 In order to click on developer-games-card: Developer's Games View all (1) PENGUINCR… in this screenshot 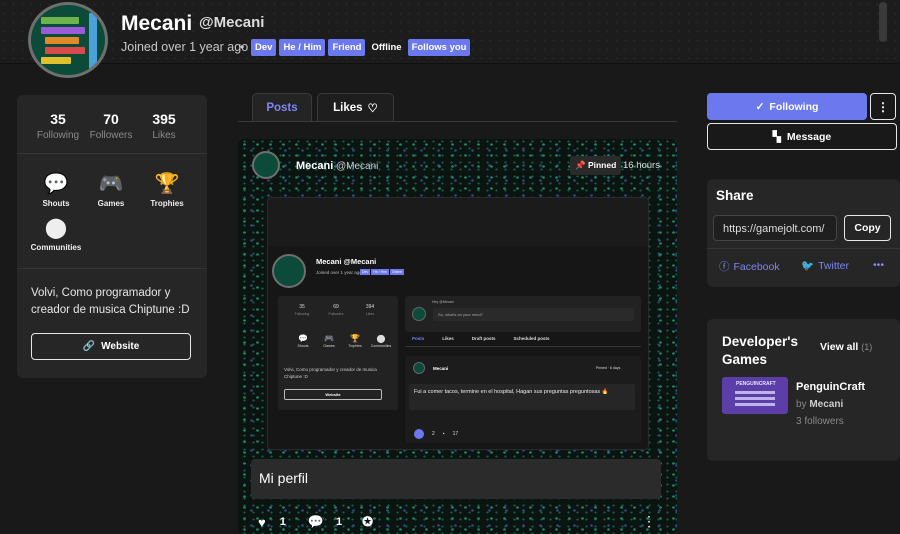, I will do `click(803, 390)`.